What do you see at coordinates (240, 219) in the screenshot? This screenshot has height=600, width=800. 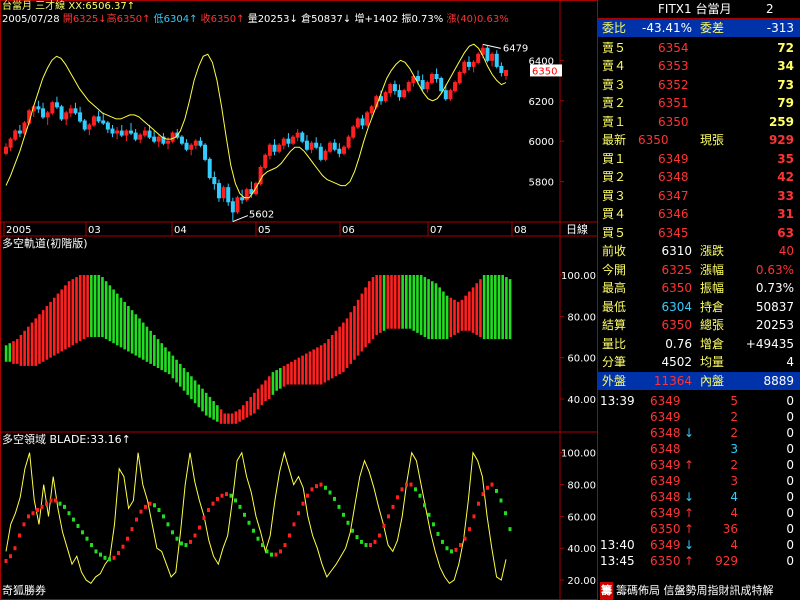 I see `low-annotation-line` at bounding box center [240, 219].